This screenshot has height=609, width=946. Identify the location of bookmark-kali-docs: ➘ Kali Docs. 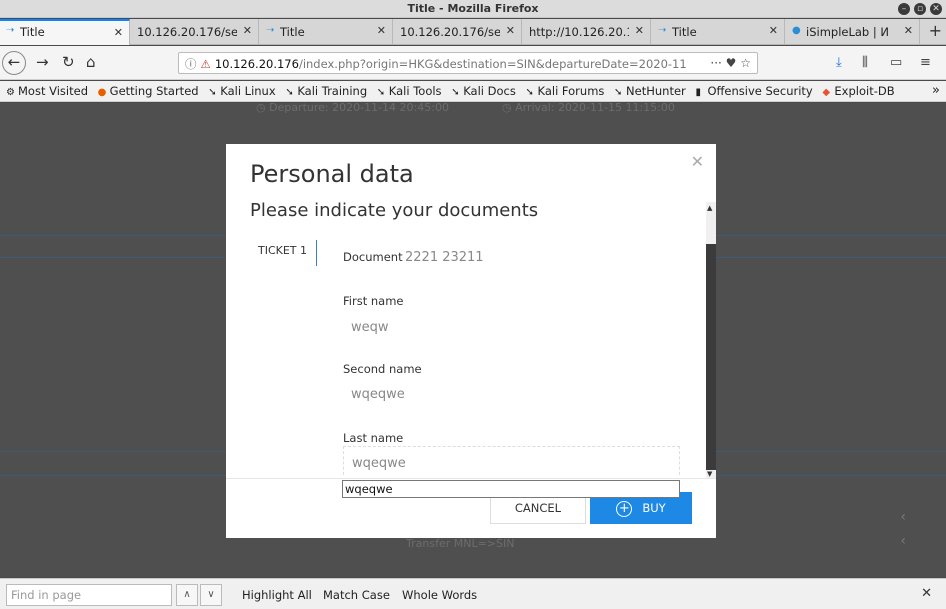
(483, 91).